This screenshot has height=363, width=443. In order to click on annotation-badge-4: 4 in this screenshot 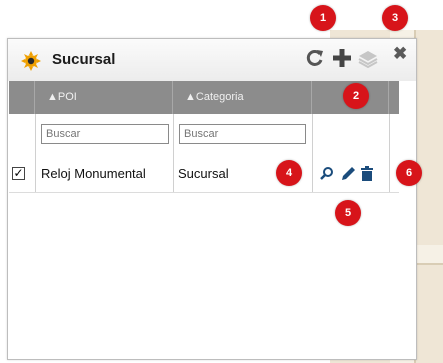, I will do `click(289, 173)`.